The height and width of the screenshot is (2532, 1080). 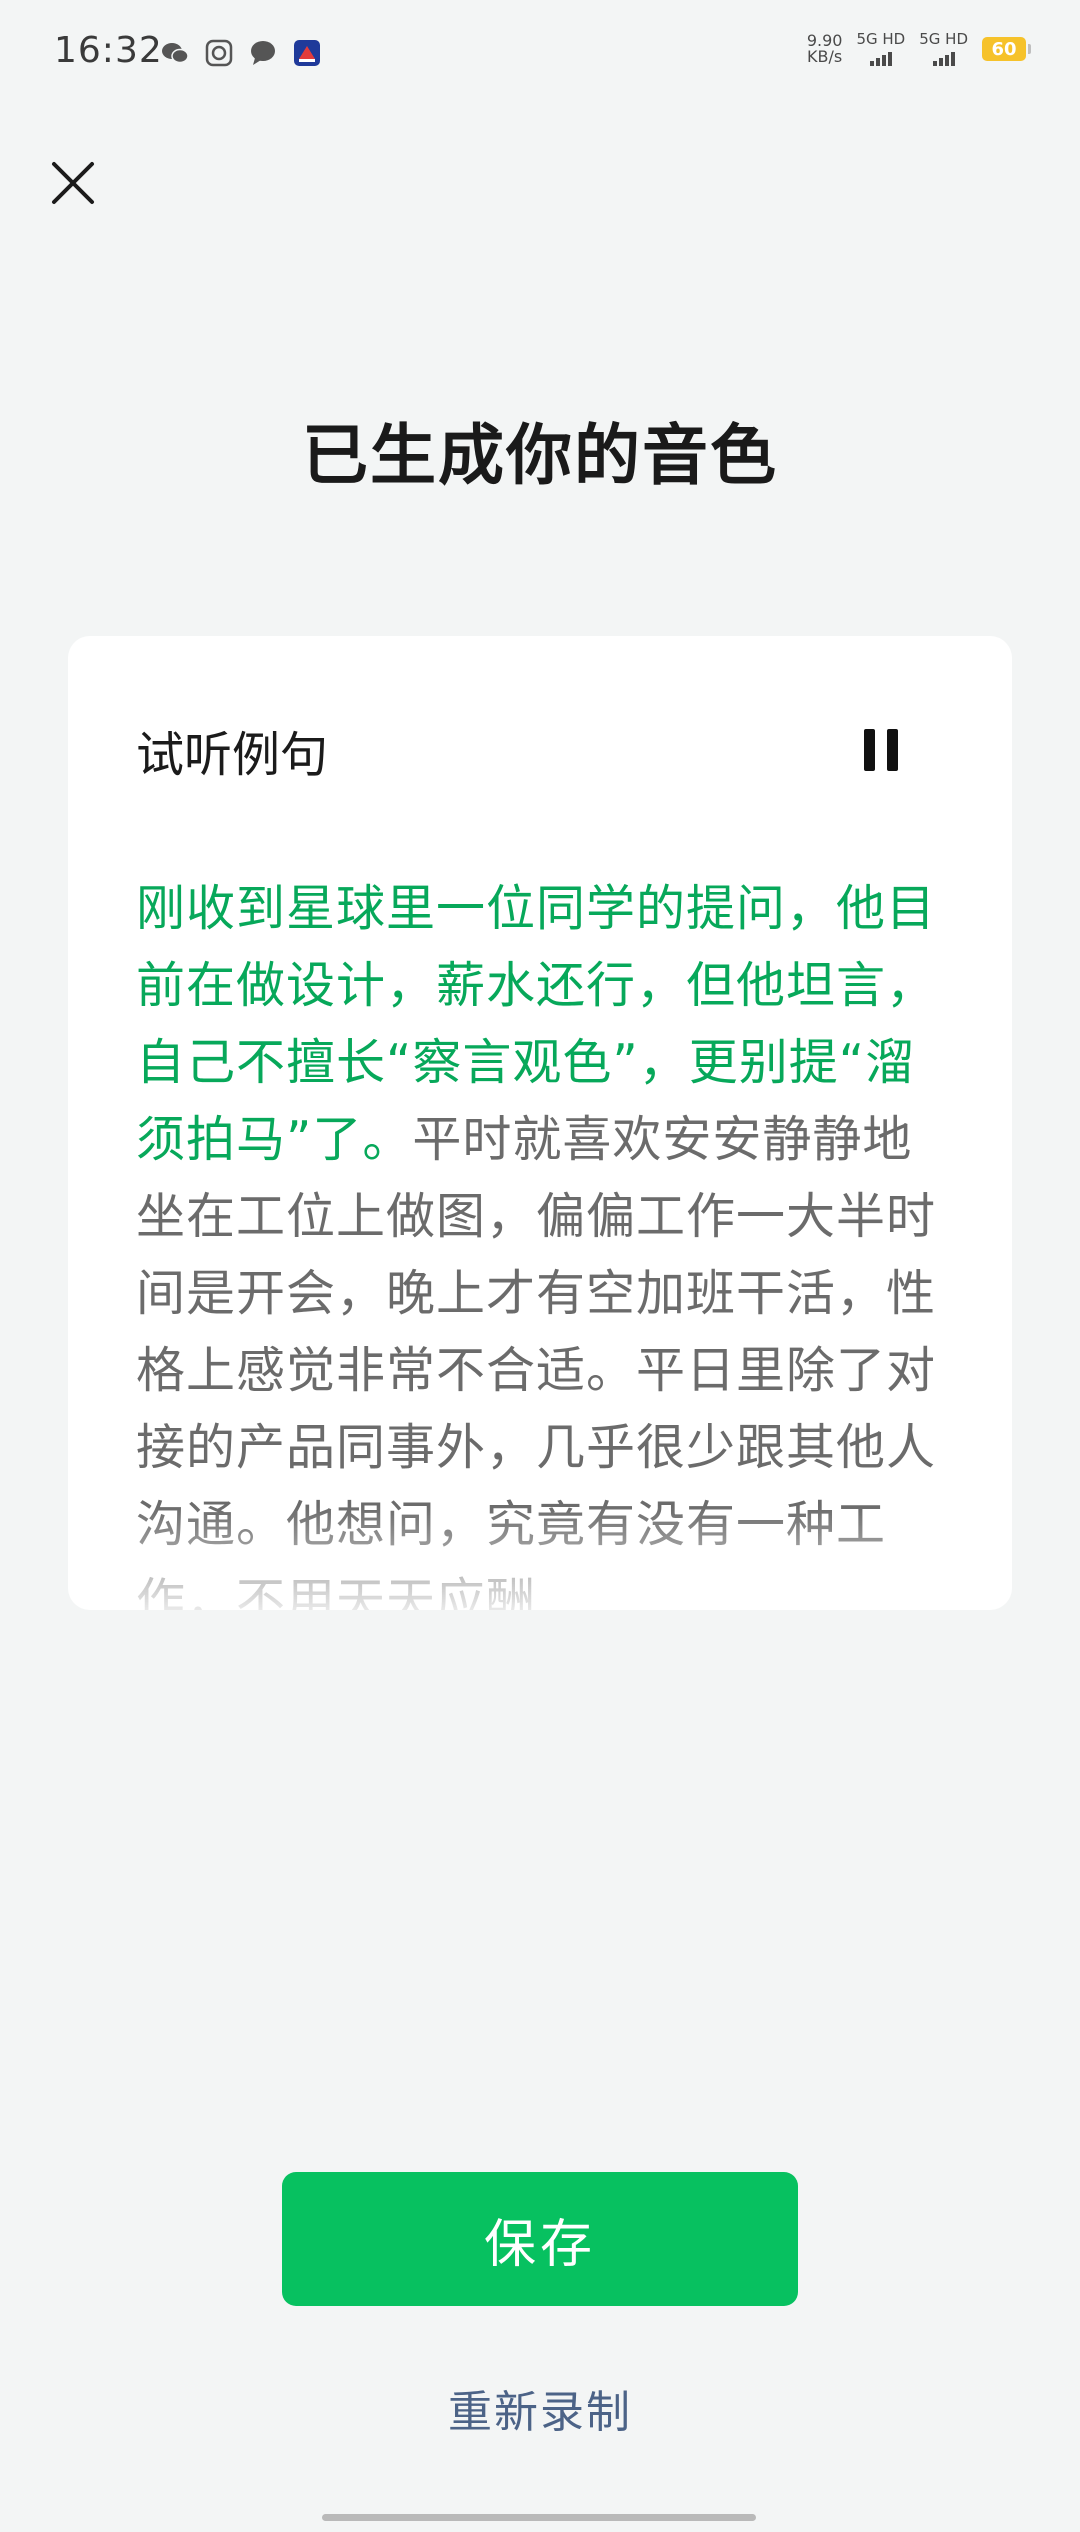 What do you see at coordinates (219, 53) in the screenshot?
I see `camera-app-icon` at bounding box center [219, 53].